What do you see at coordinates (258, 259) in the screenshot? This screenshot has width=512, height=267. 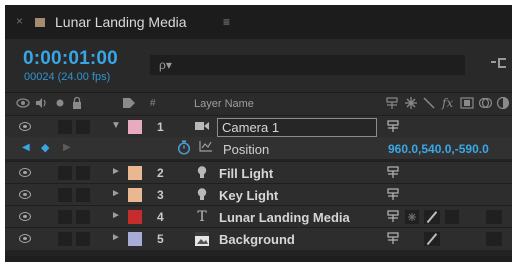 I see `panel-bottom-edge` at bounding box center [258, 259].